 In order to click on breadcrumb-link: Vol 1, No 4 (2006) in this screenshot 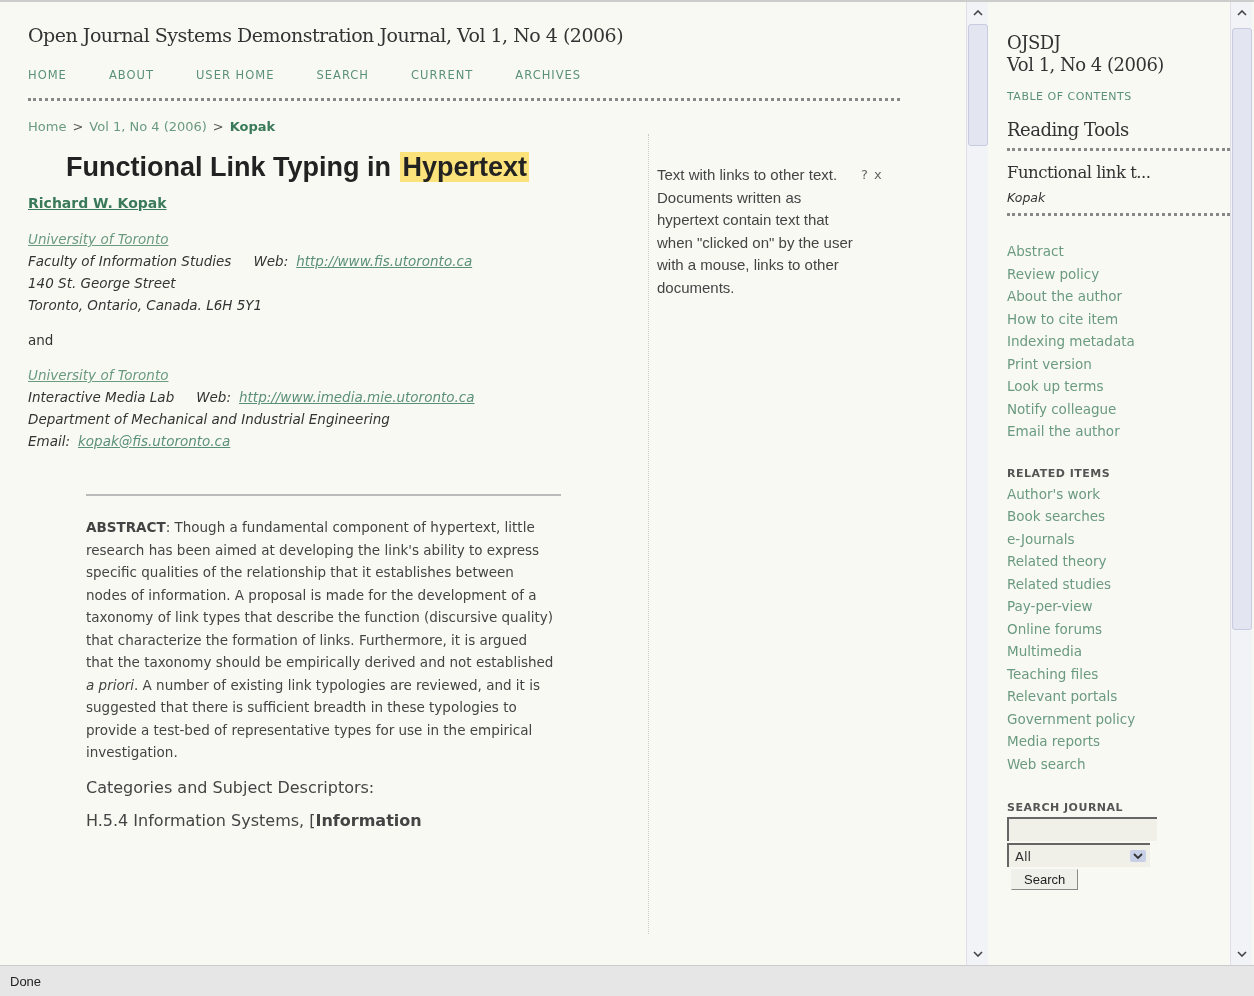, I will do `click(148, 126)`.